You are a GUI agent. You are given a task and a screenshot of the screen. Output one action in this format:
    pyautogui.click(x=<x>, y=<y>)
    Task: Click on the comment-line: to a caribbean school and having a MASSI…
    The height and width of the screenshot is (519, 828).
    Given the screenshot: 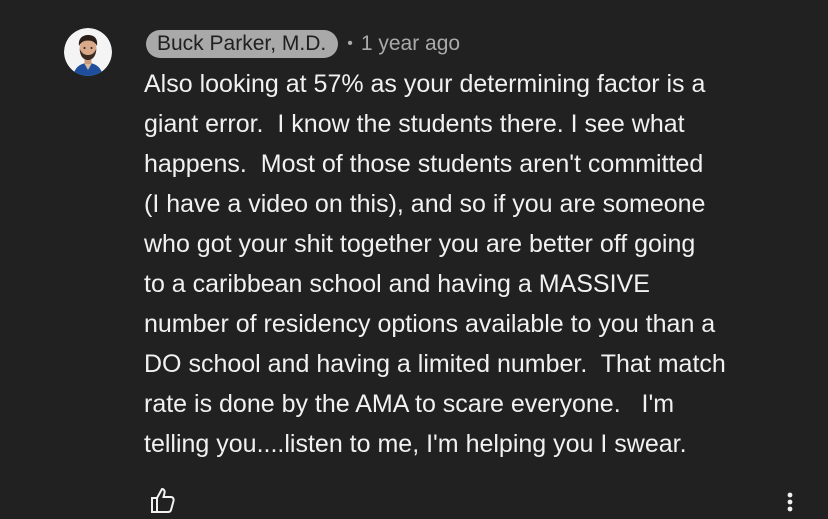 What is the action you would take?
    pyautogui.click(x=397, y=284)
    